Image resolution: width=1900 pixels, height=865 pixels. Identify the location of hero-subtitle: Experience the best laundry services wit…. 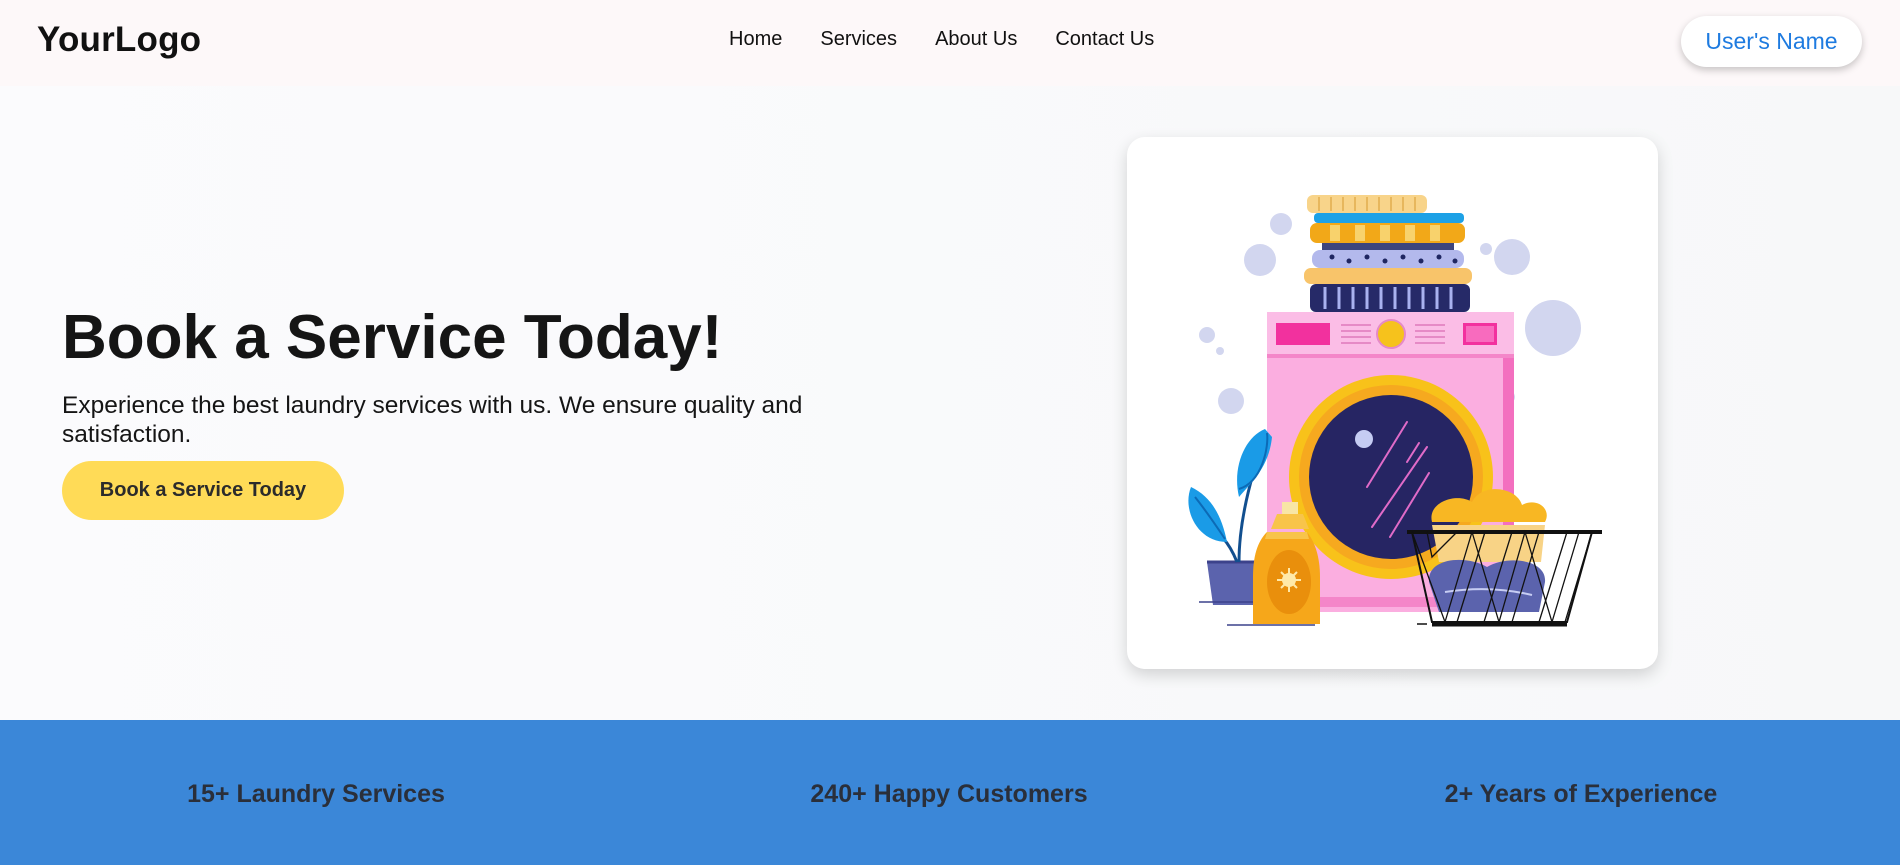
(432, 420).